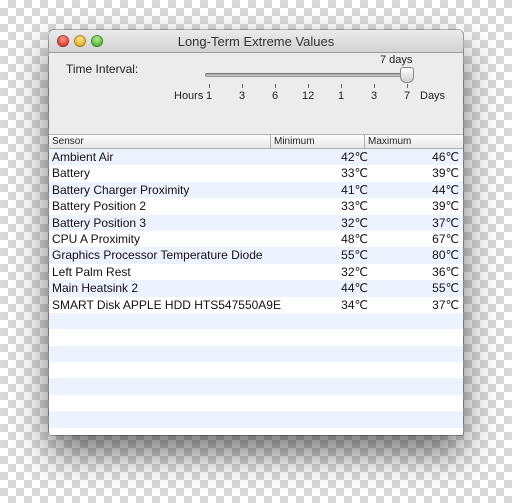 This screenshot has width=512, height=503. Describe the element at coordinates (99, 222) in the screenshot. I see `sensor-name: Battery Position 3` at that location.